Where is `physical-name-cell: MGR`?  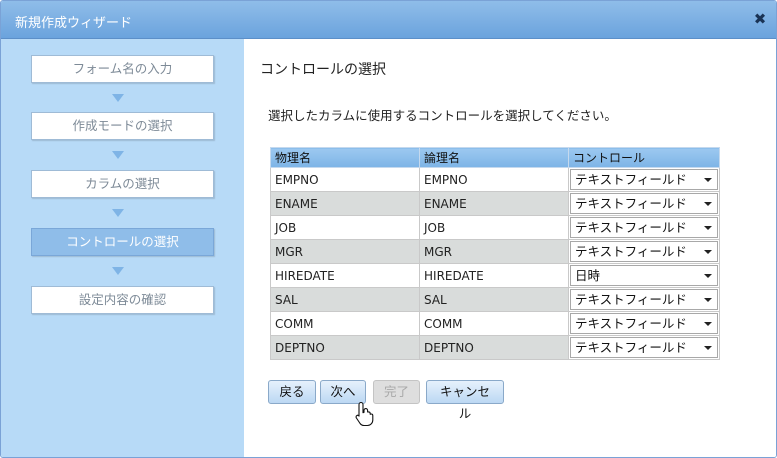
physical-name-cell: MGR is located at coordinates (345, 251).